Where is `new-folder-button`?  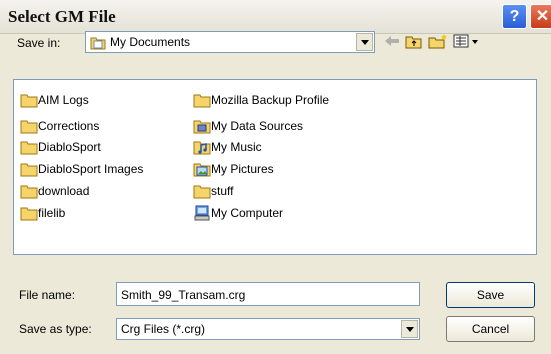
new-folder-button is located at coordinates (438, 42).